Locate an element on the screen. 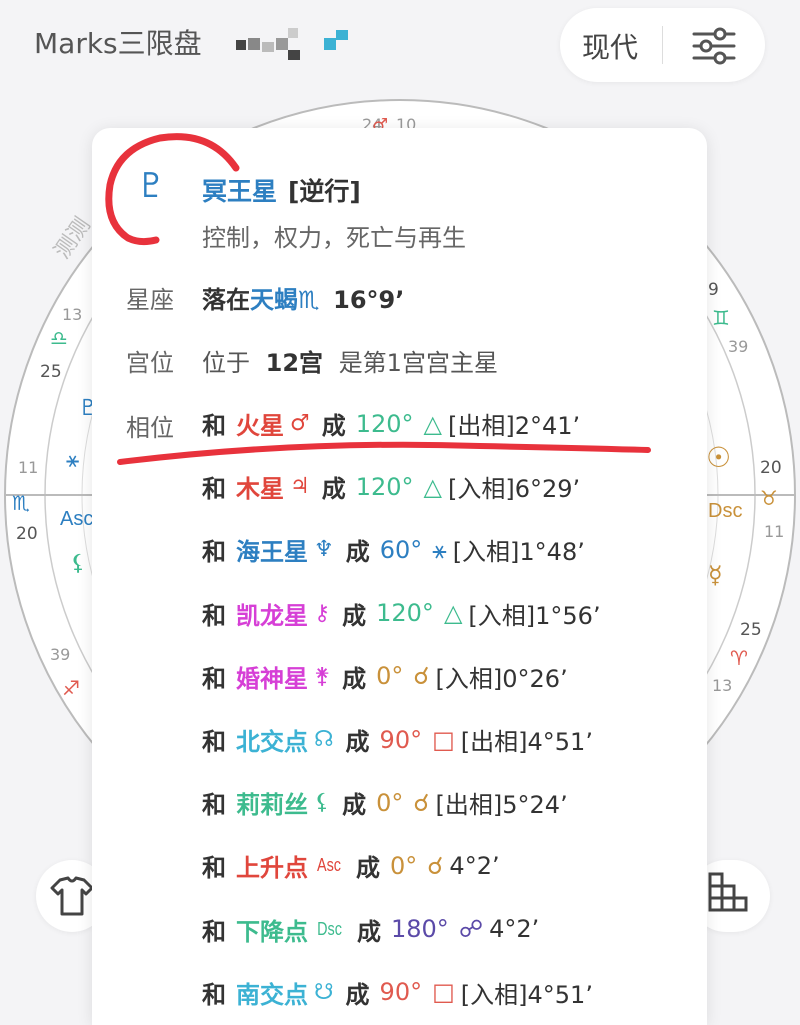 The image size is (800, 1025). house-row-label: 宫位 is located at coordinates (150, 363).